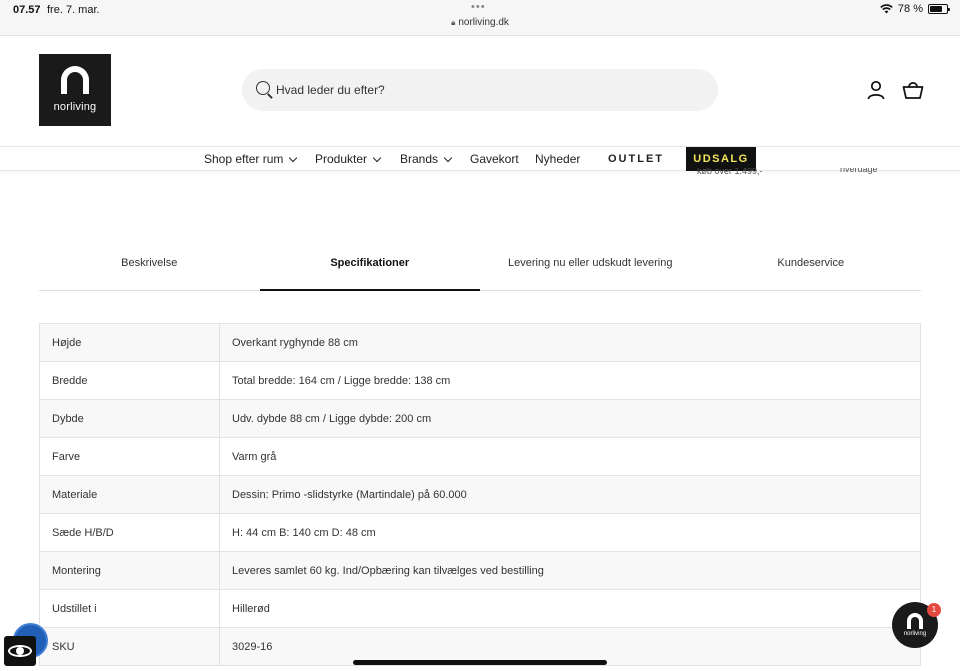 The height and width of the screenshot is (671, 960). I want to click on wifi-icon, so click(886, 9).